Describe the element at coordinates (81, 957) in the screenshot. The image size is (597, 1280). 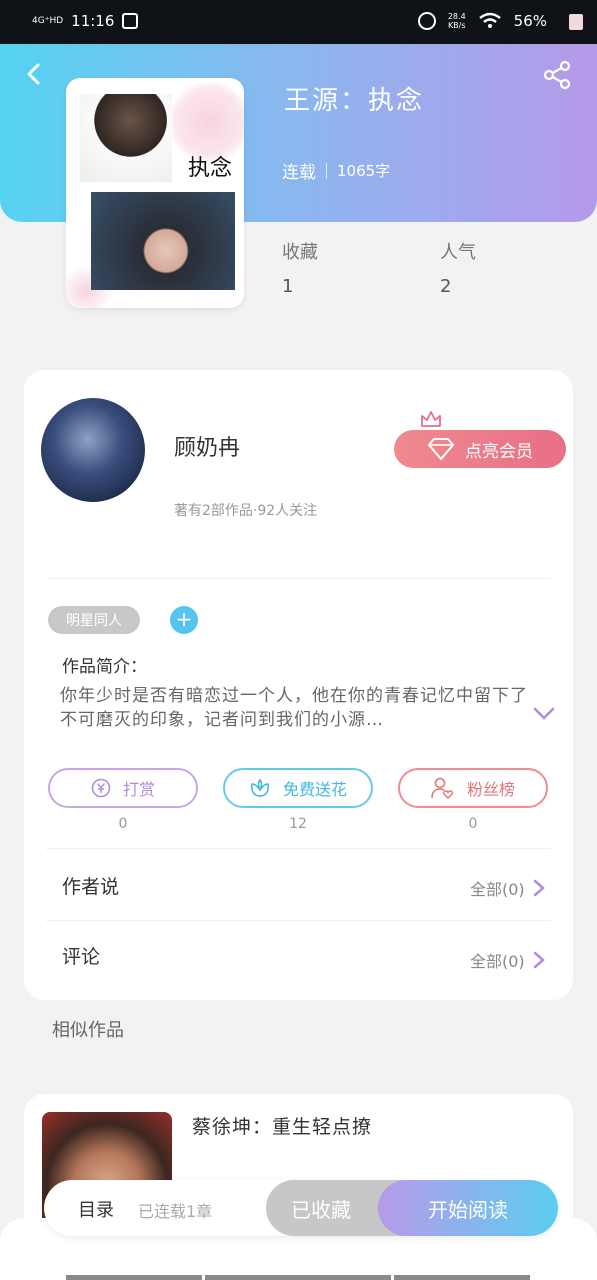
I see `comments-label: 评论` at that location.